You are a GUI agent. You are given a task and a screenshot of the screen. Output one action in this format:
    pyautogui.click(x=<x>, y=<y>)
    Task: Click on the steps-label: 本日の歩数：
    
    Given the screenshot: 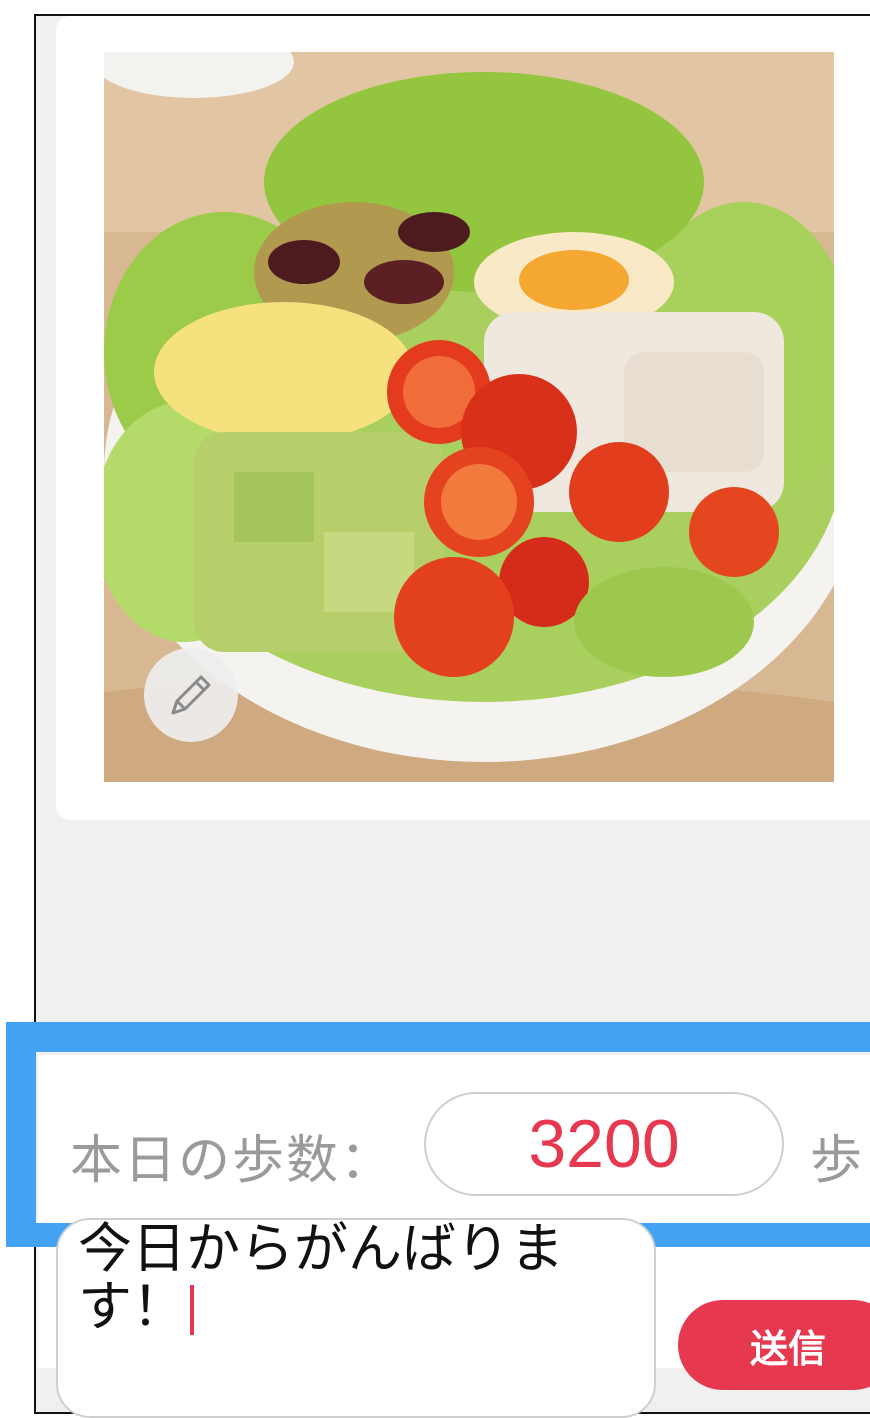 What is the action you would take?
    pyautogui.click(x=232, y=1161)
    